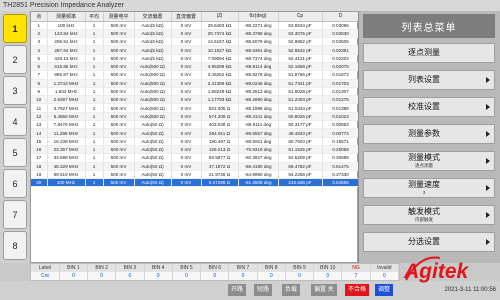 This screenshot has width=500, height=300. What do you see at coordinates (429, 215) in the screenshot?
I see `menu-button: 触发模式 内部触发` at bounding box center [429, 215].